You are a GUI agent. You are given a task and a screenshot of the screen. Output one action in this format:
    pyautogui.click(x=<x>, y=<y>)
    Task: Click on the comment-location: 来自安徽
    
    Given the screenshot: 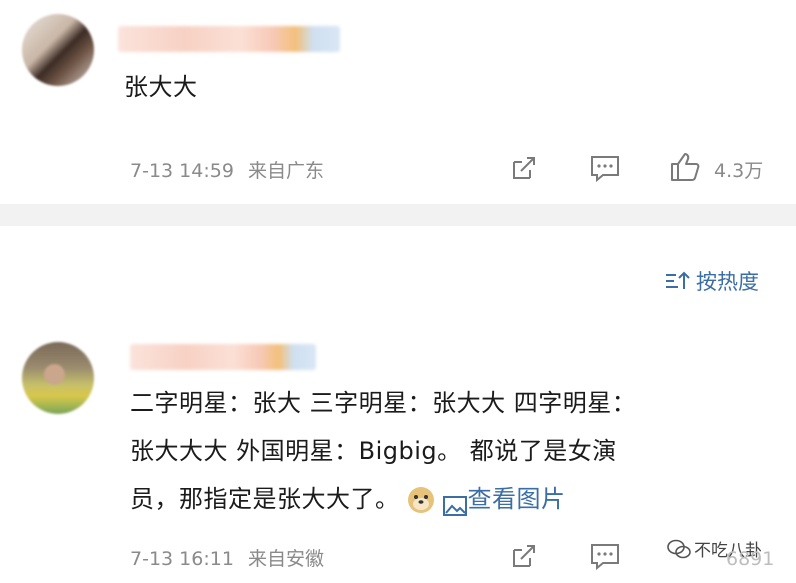 What is the action you would take?
    pyautogui.click(x=285, y=559)
    